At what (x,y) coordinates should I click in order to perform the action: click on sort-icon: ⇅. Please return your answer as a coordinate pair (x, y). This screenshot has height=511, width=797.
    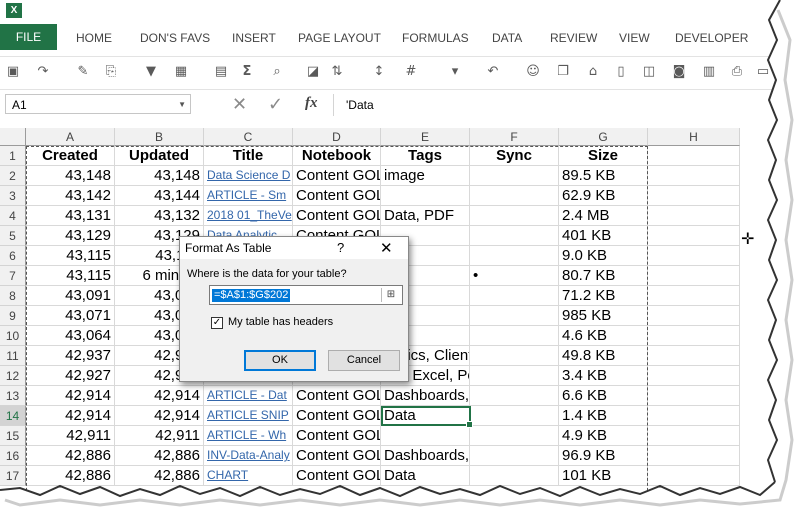
    Looking at the image, I should click on (337, 72).